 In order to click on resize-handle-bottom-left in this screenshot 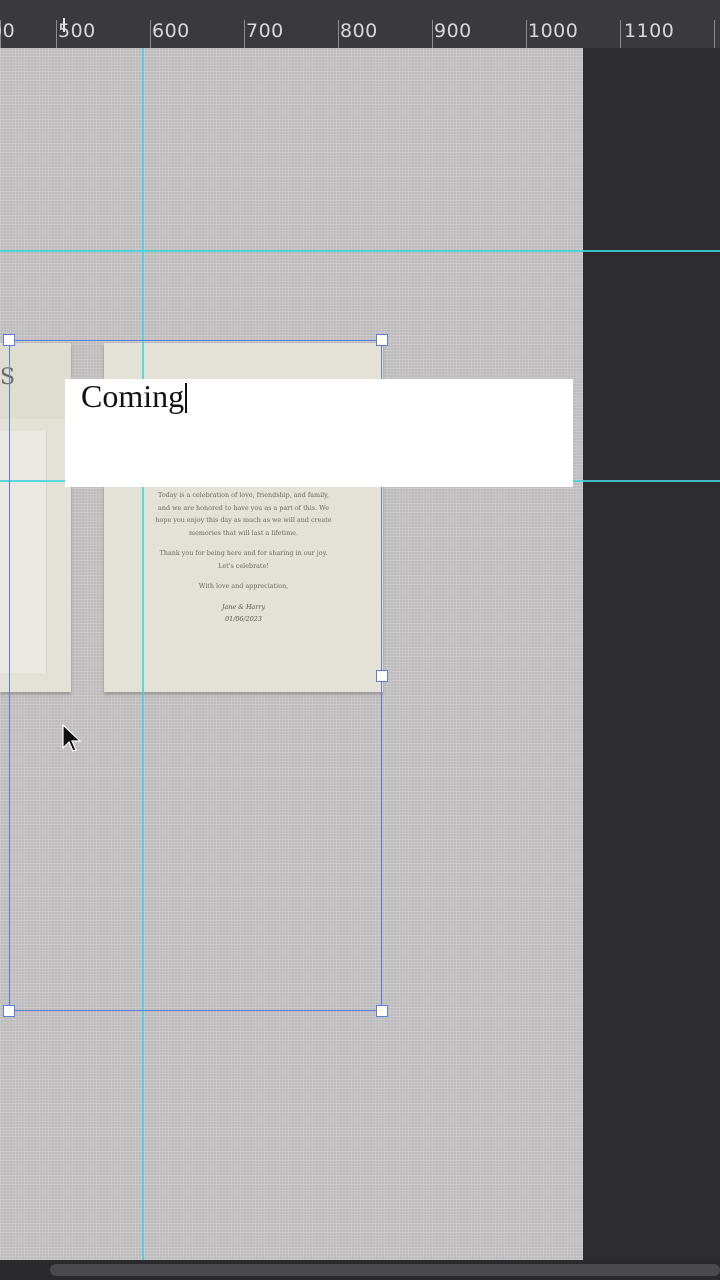, I will do `click(9, 1011)`.